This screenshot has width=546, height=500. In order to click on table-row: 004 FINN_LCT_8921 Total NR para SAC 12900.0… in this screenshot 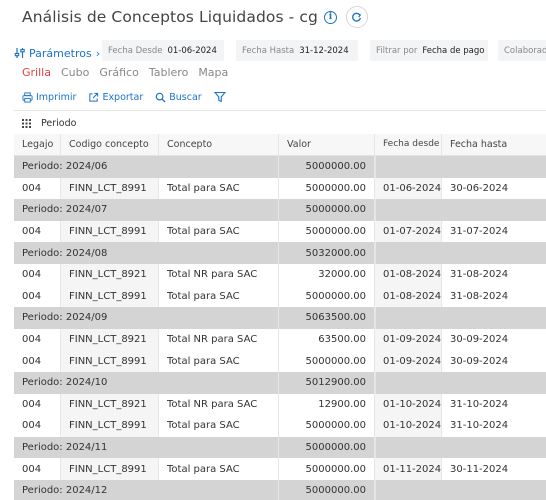, I will do `click(280, 404)`.